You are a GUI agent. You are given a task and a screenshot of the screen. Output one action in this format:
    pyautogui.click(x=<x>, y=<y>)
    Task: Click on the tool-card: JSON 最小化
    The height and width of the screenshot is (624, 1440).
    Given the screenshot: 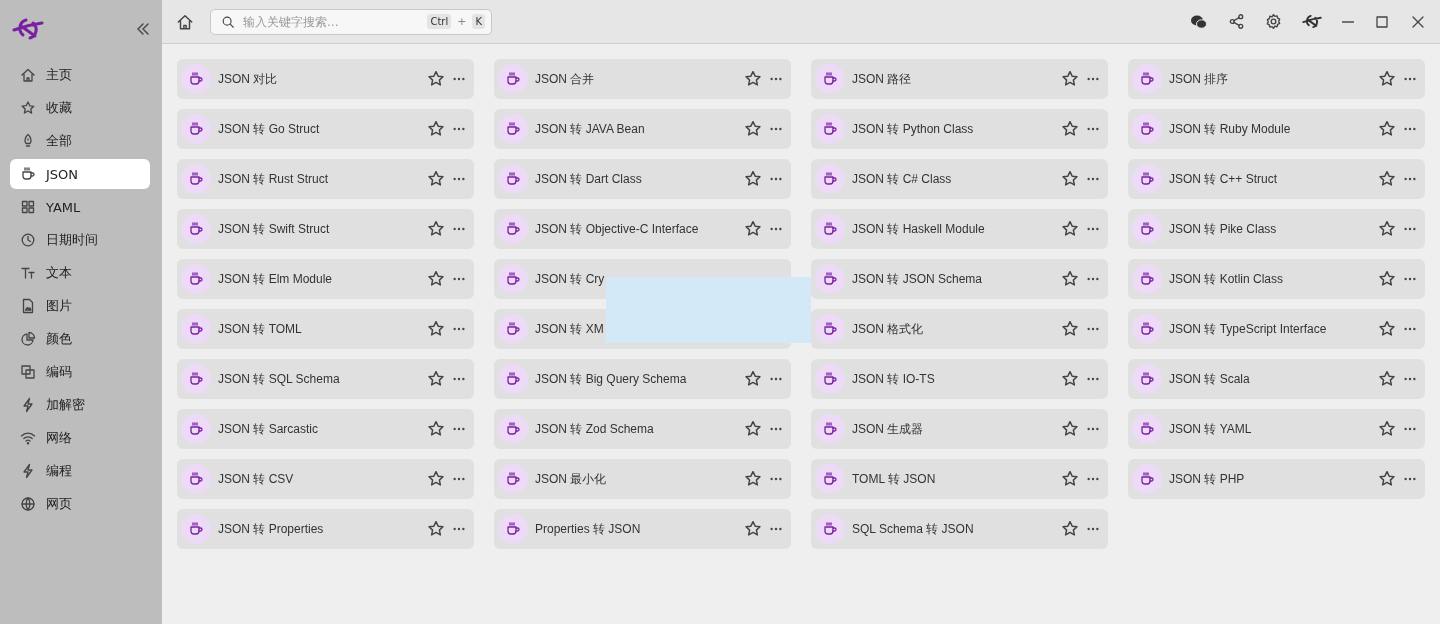 What is the action you would take?
    pyautogui.click(x=642, y=479)
    